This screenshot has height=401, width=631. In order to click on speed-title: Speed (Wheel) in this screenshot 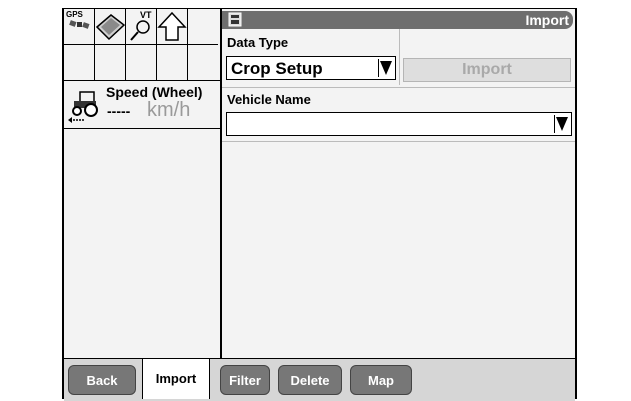, I will do `click(154, 92)`.